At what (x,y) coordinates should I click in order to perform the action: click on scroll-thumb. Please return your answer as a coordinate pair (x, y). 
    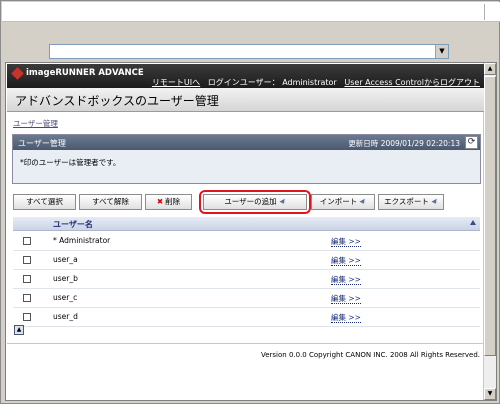
    Looking at the image, I should click on (490, 216).